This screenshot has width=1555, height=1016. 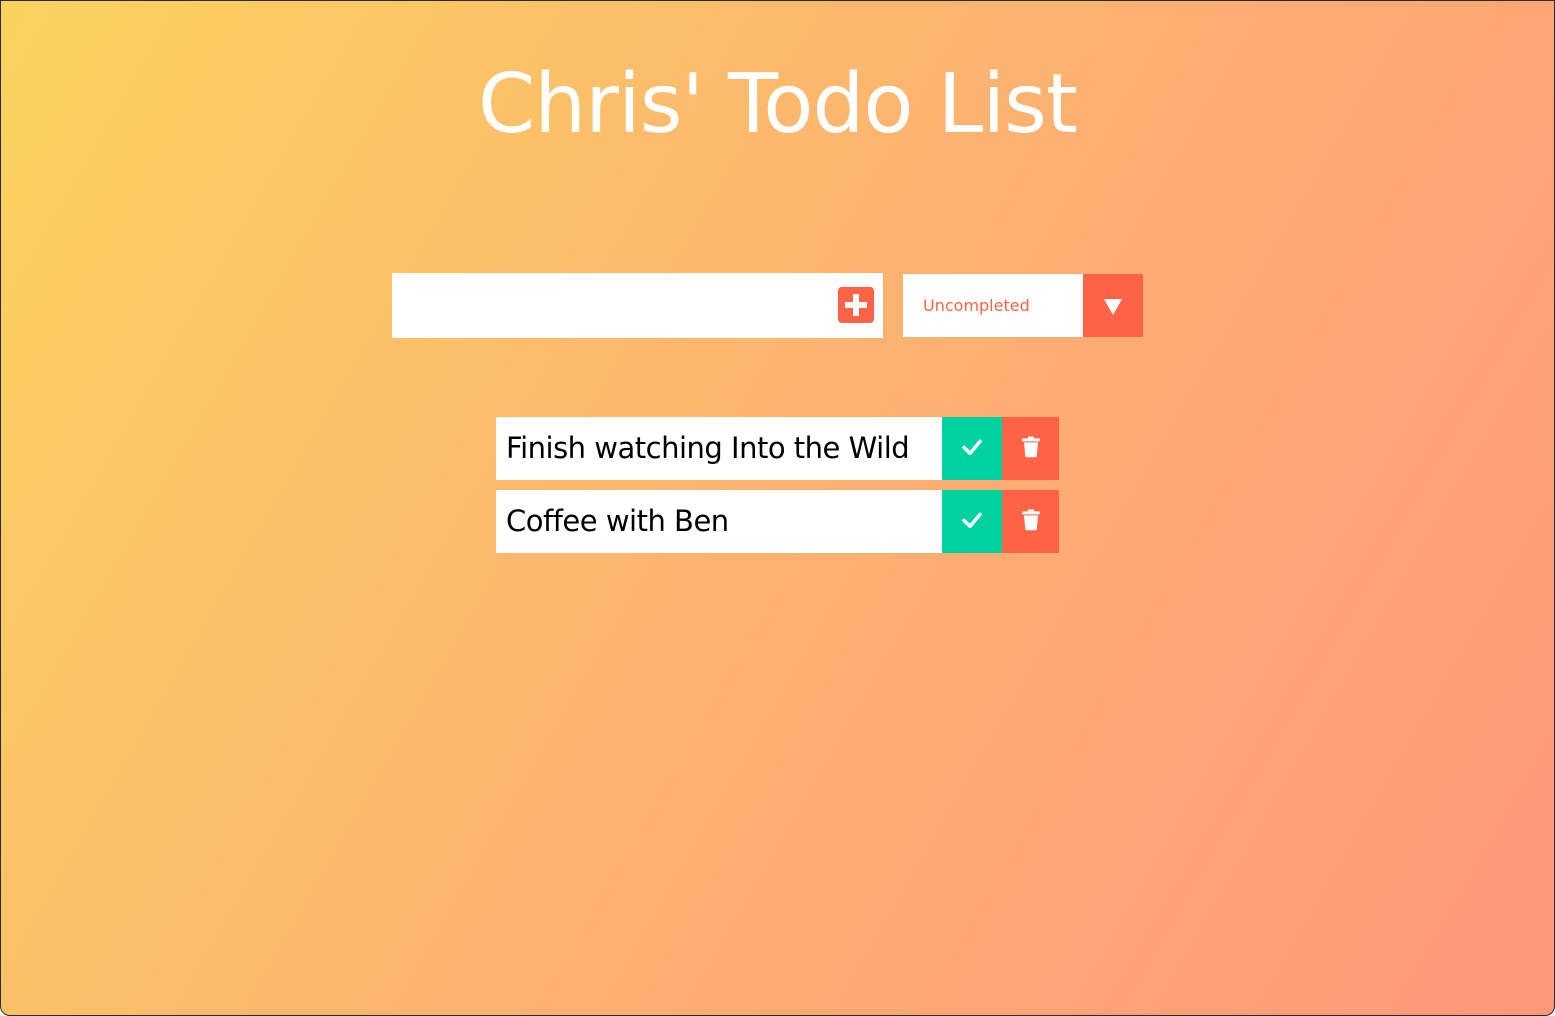 I want to click on todo-input, so click(x=612, y=305).